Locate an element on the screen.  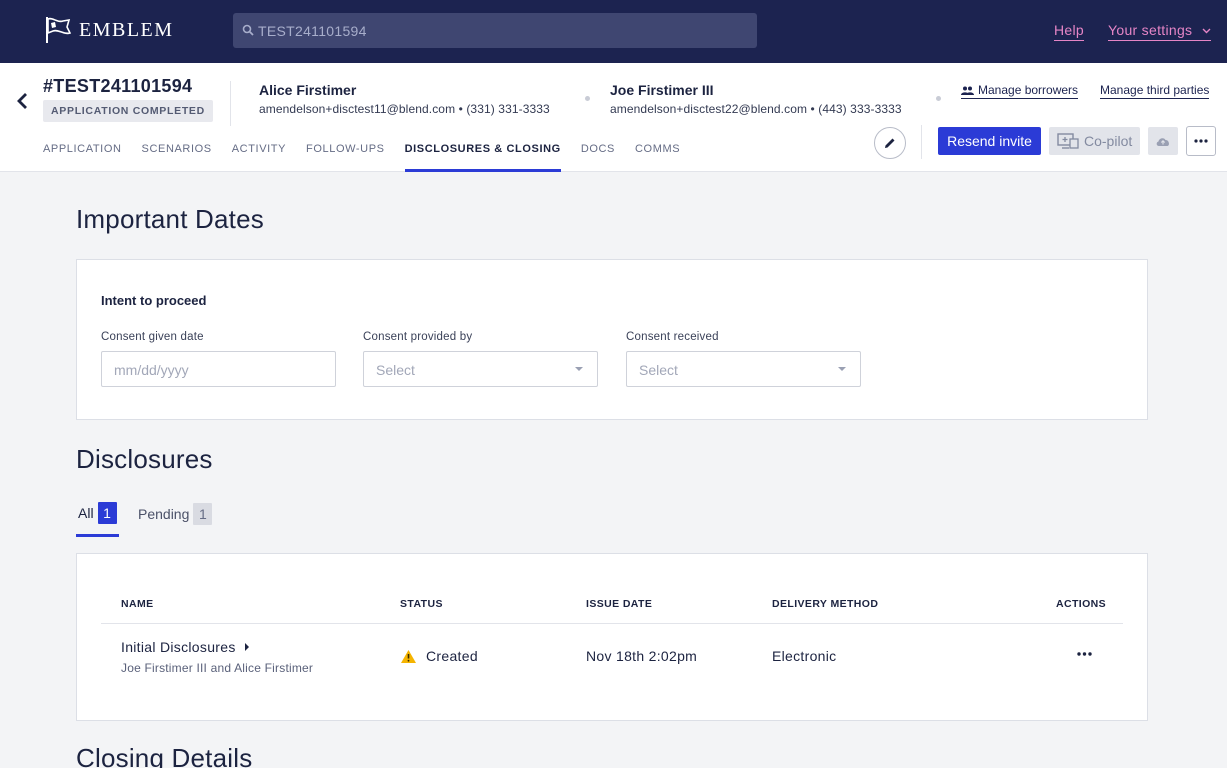
manage-borrowers-label: Manage borrowers is located at coordinates (1028, 90).